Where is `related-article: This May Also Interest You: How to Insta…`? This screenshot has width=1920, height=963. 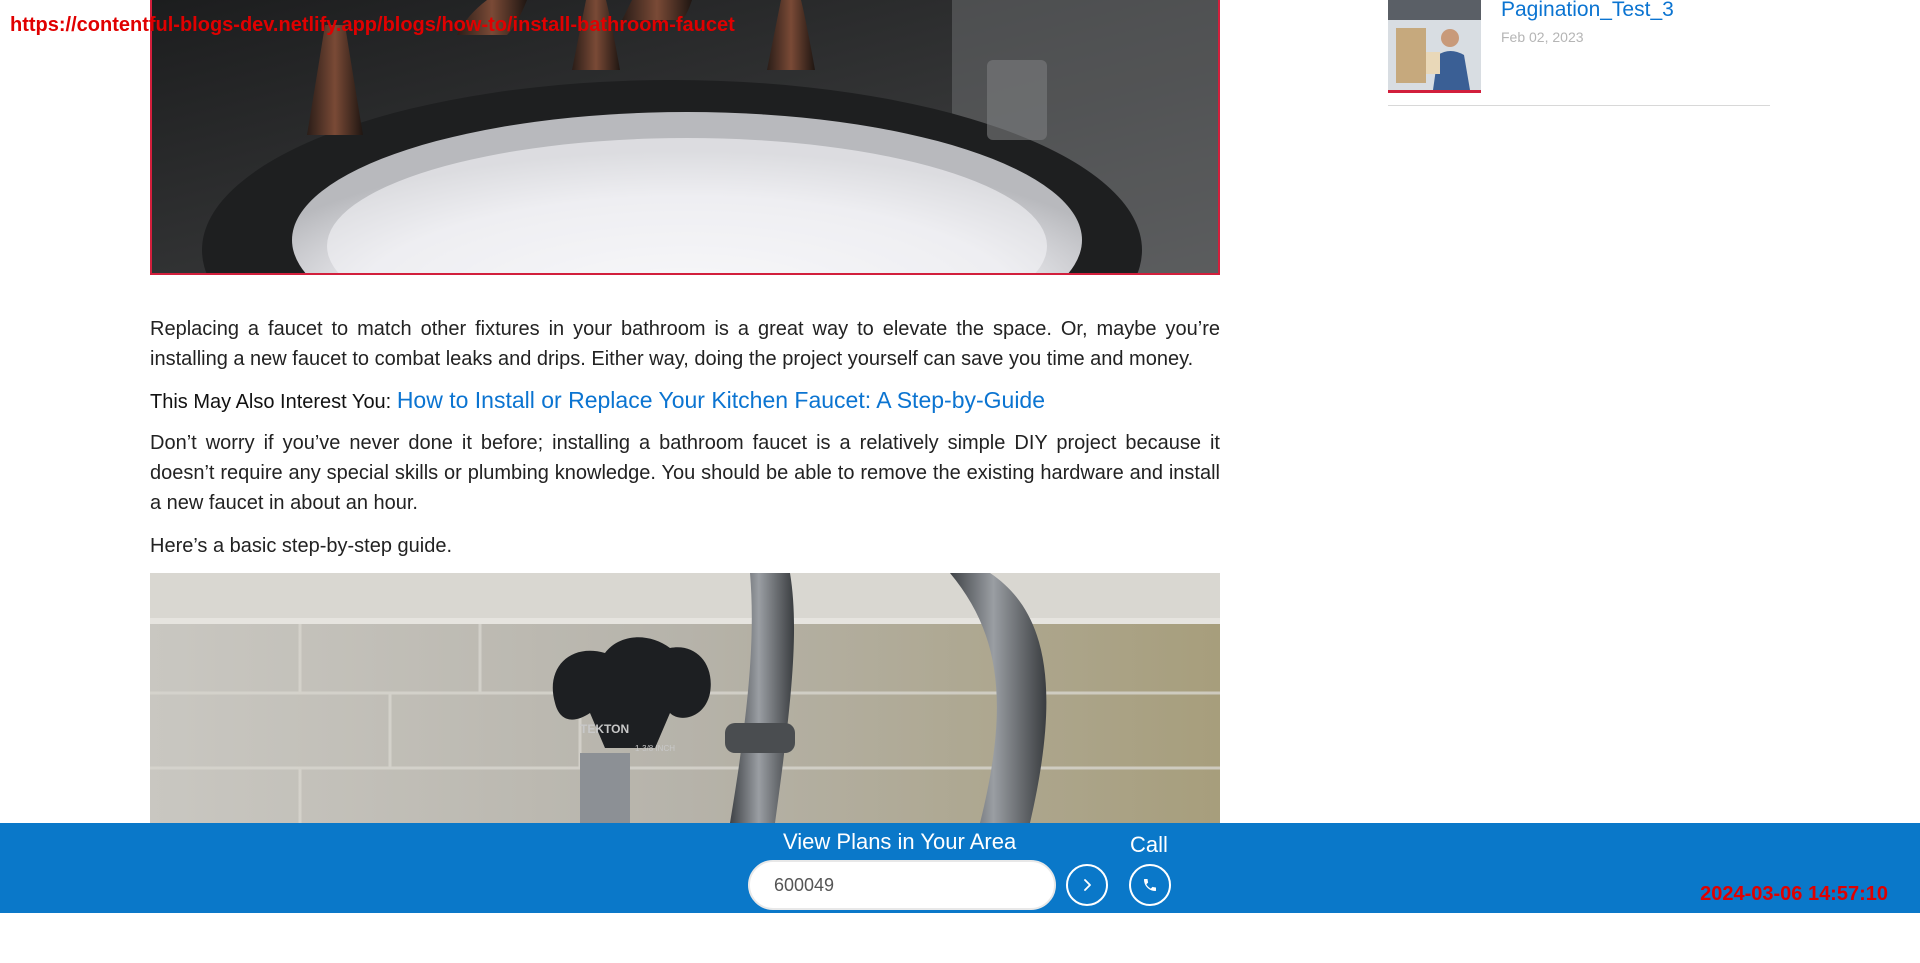 related-article: This May Also Interest You: How to Insta… is located at coordinates (685, 401).